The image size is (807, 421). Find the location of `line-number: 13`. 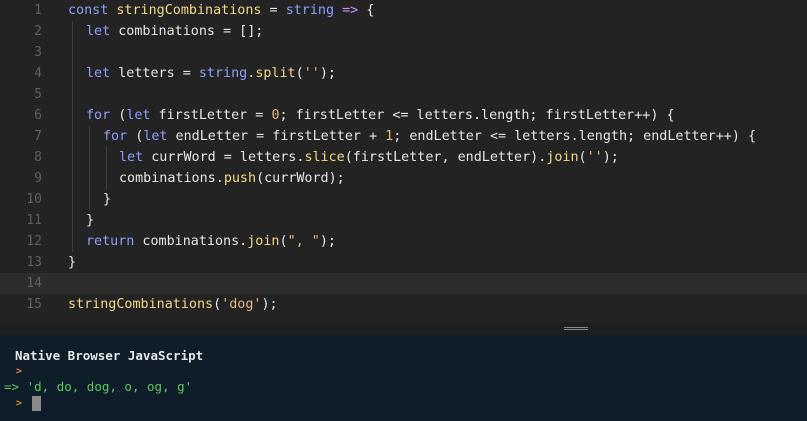

line-number: 13 is located at coordinates (34, 262).